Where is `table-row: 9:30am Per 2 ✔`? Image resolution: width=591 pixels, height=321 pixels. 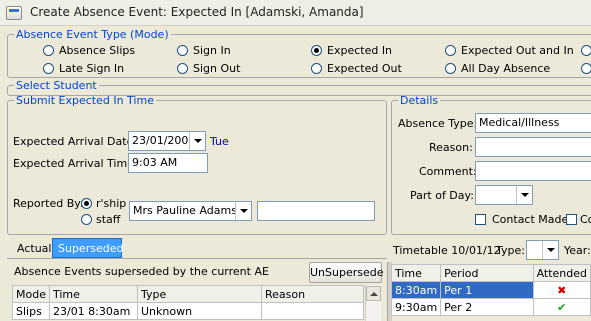
table-row: 9:30am Per 2 ✔ is located at coordinates (490, 307).